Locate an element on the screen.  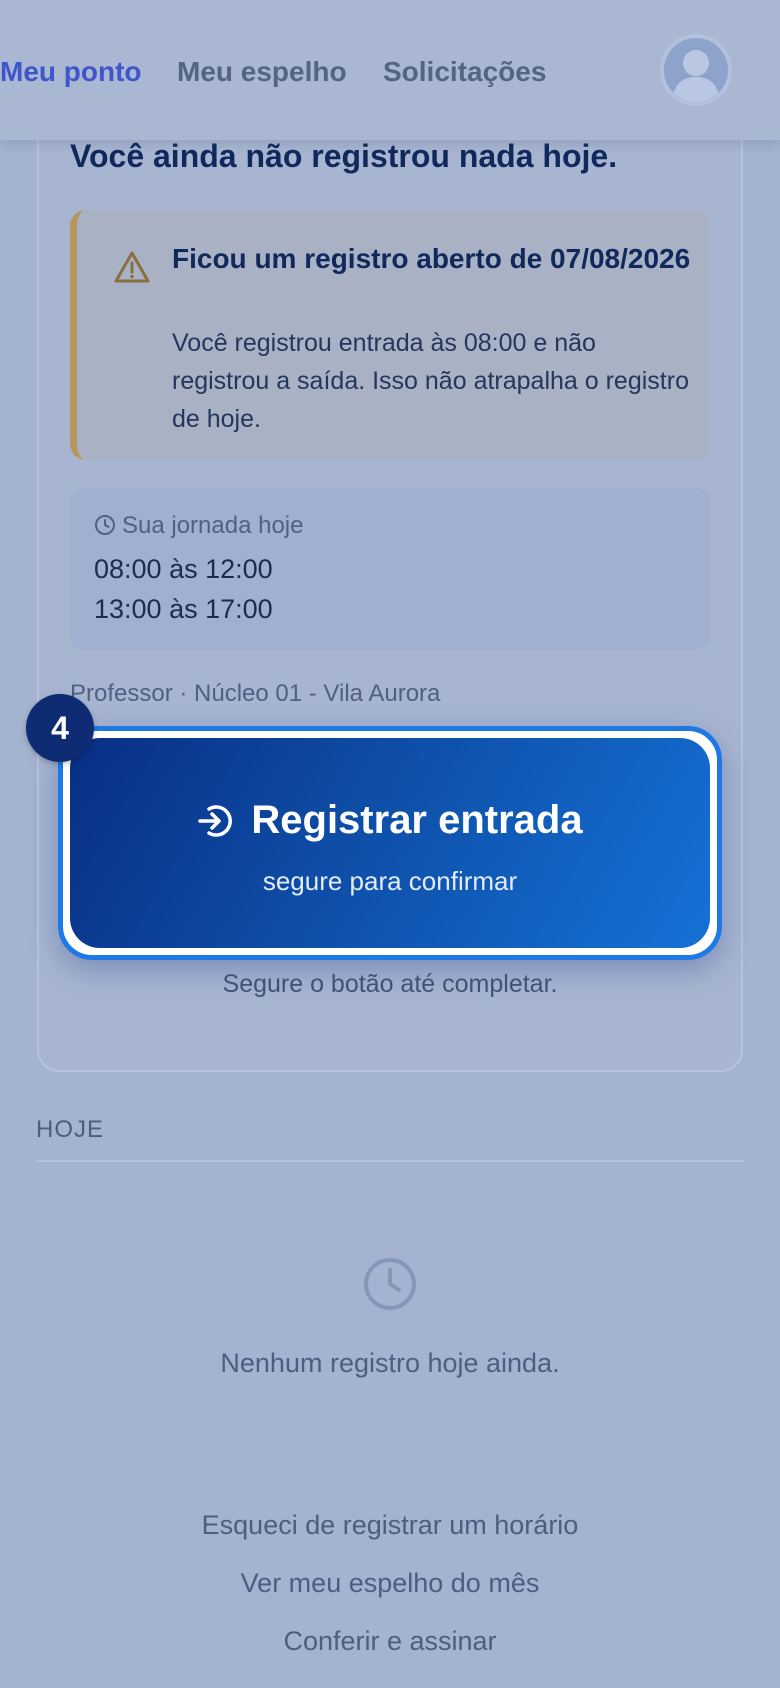
register-entry-button: Registrar entrada segure para confirmar is located at coordinates (390, 843).